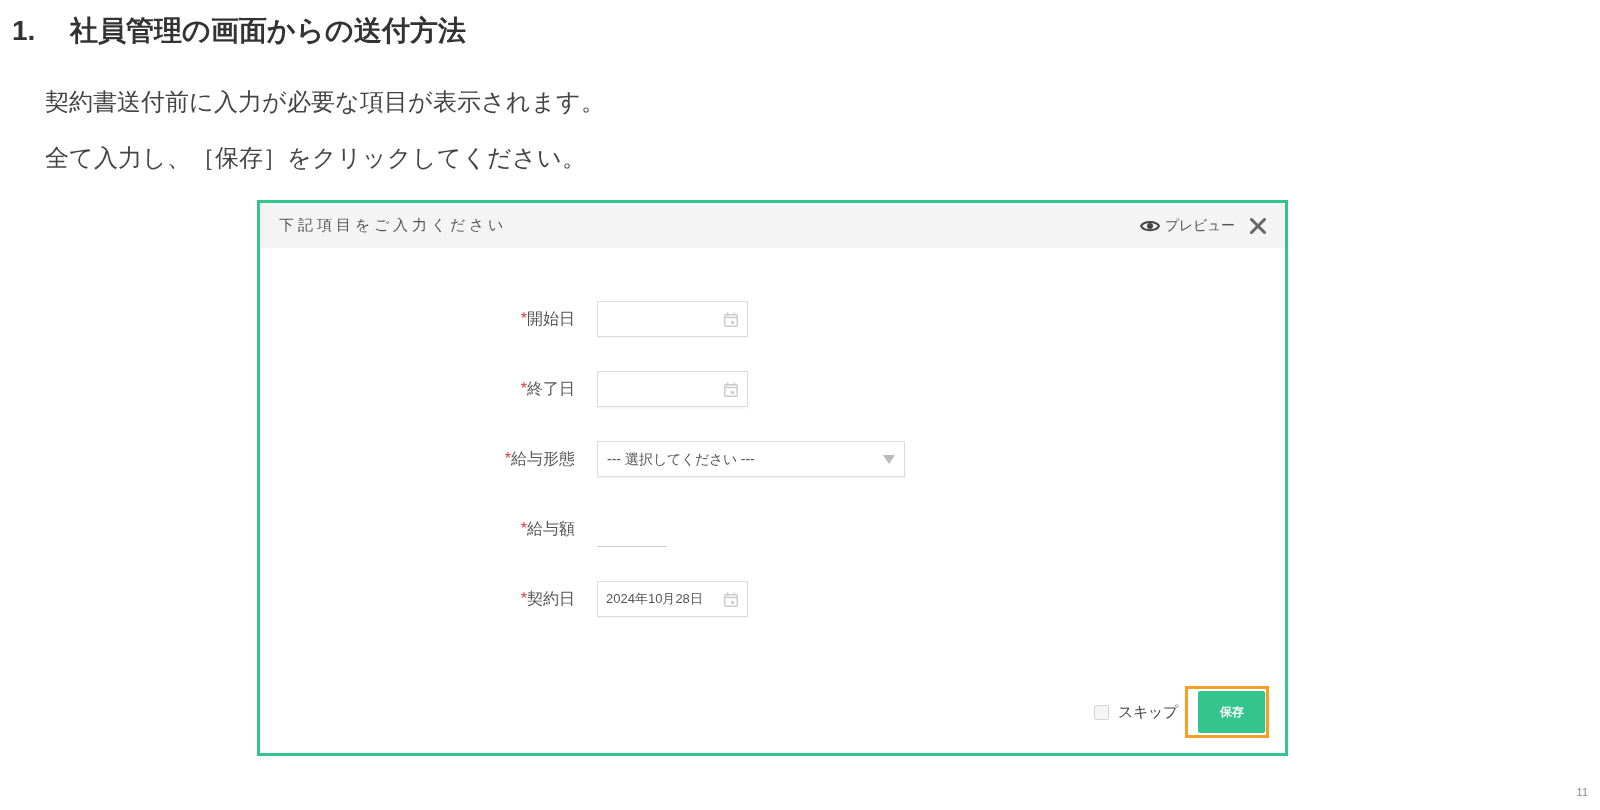 The height and width of the screenshot is (810, 1600). What do you see at coordinates (551, 319) in the screenshot?
I see `field-label: 開始日` at bounding box center [551, 319].